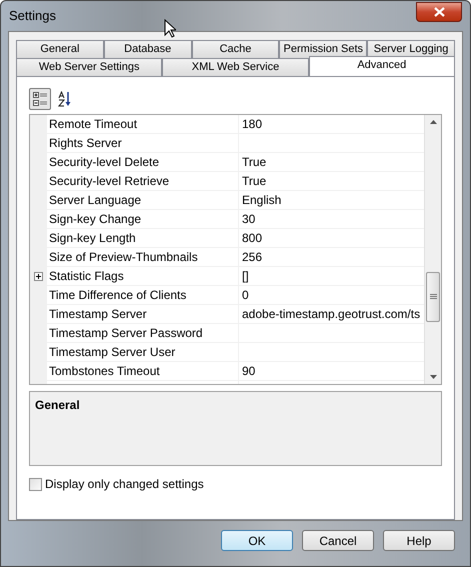  Describe the element at coordinates (252, 238) in the screenshot. I see `property-value: 800` at that location.